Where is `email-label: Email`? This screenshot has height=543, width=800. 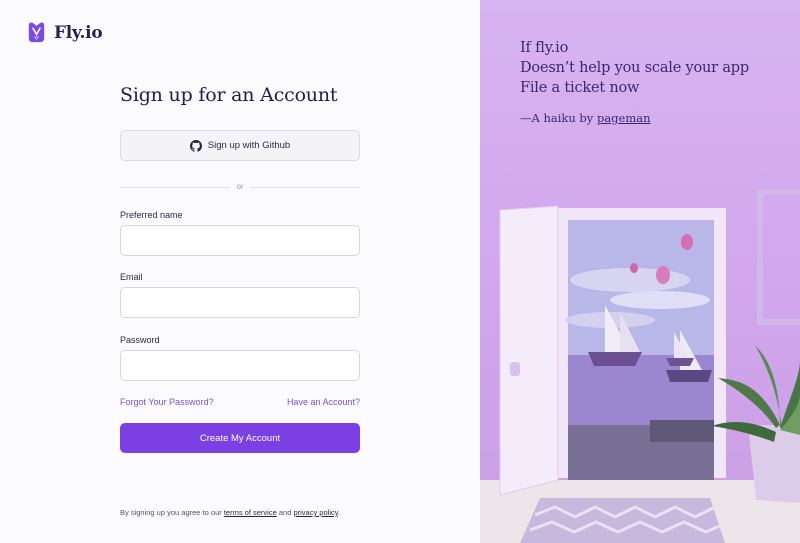 email-label: Email is located at coordinates (131, 277).